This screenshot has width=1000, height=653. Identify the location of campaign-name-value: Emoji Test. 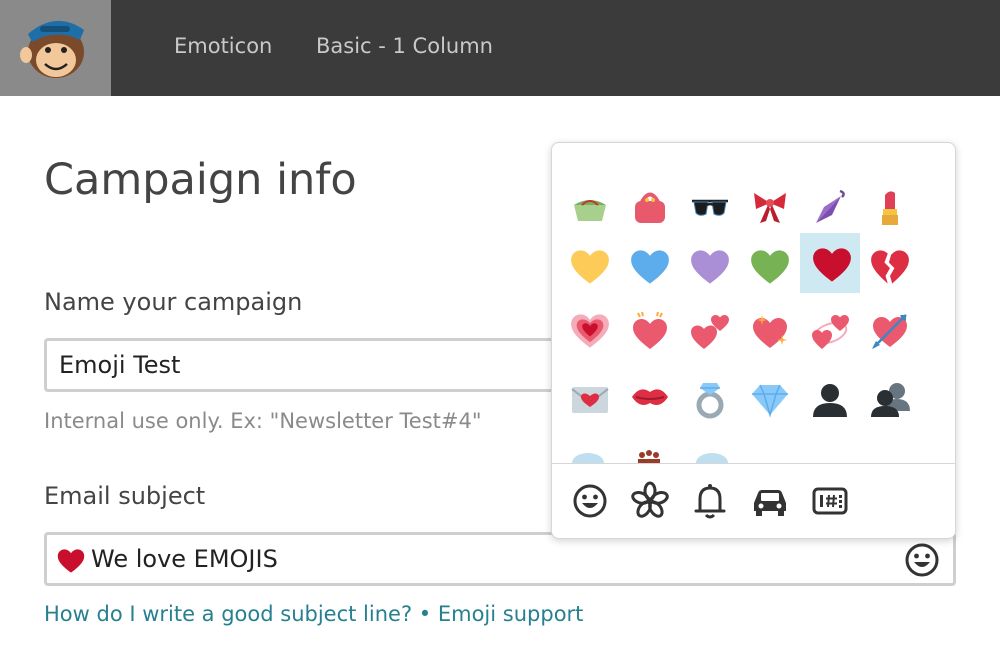
(120, 365).